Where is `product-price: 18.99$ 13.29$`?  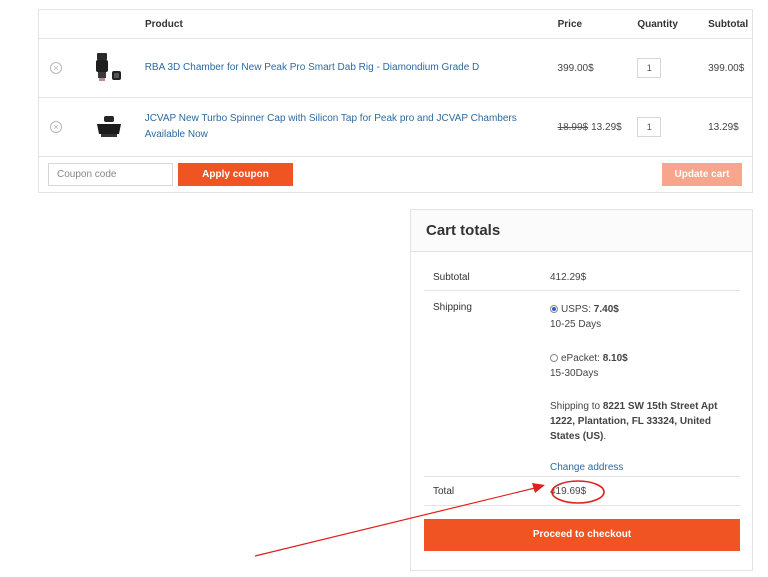
product-price: 18.99$ 13.29$ is located at coordinates (598, 127).